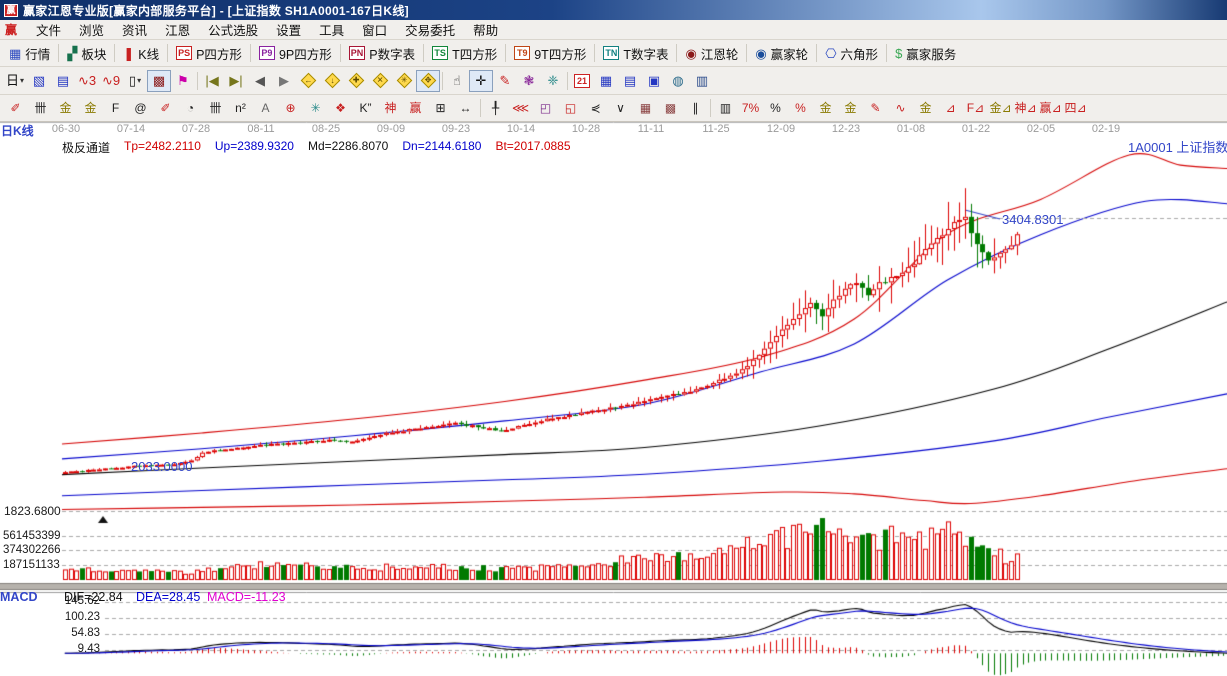 The image size is (1227, 676). Describe the element at coordinates (331, 29) in the screenshot. I see `menu-item-7: 工具` at that location.